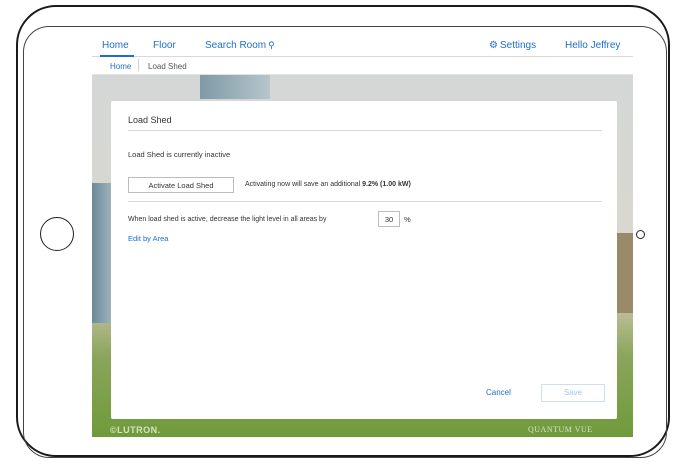 Image resolution: width=687 pixels, height=465 pixels. What do you see at coordinates (362, 66) in the screenshot?
I see `breadcrumb: Home Load Shed` at bounding box center [362, 66].